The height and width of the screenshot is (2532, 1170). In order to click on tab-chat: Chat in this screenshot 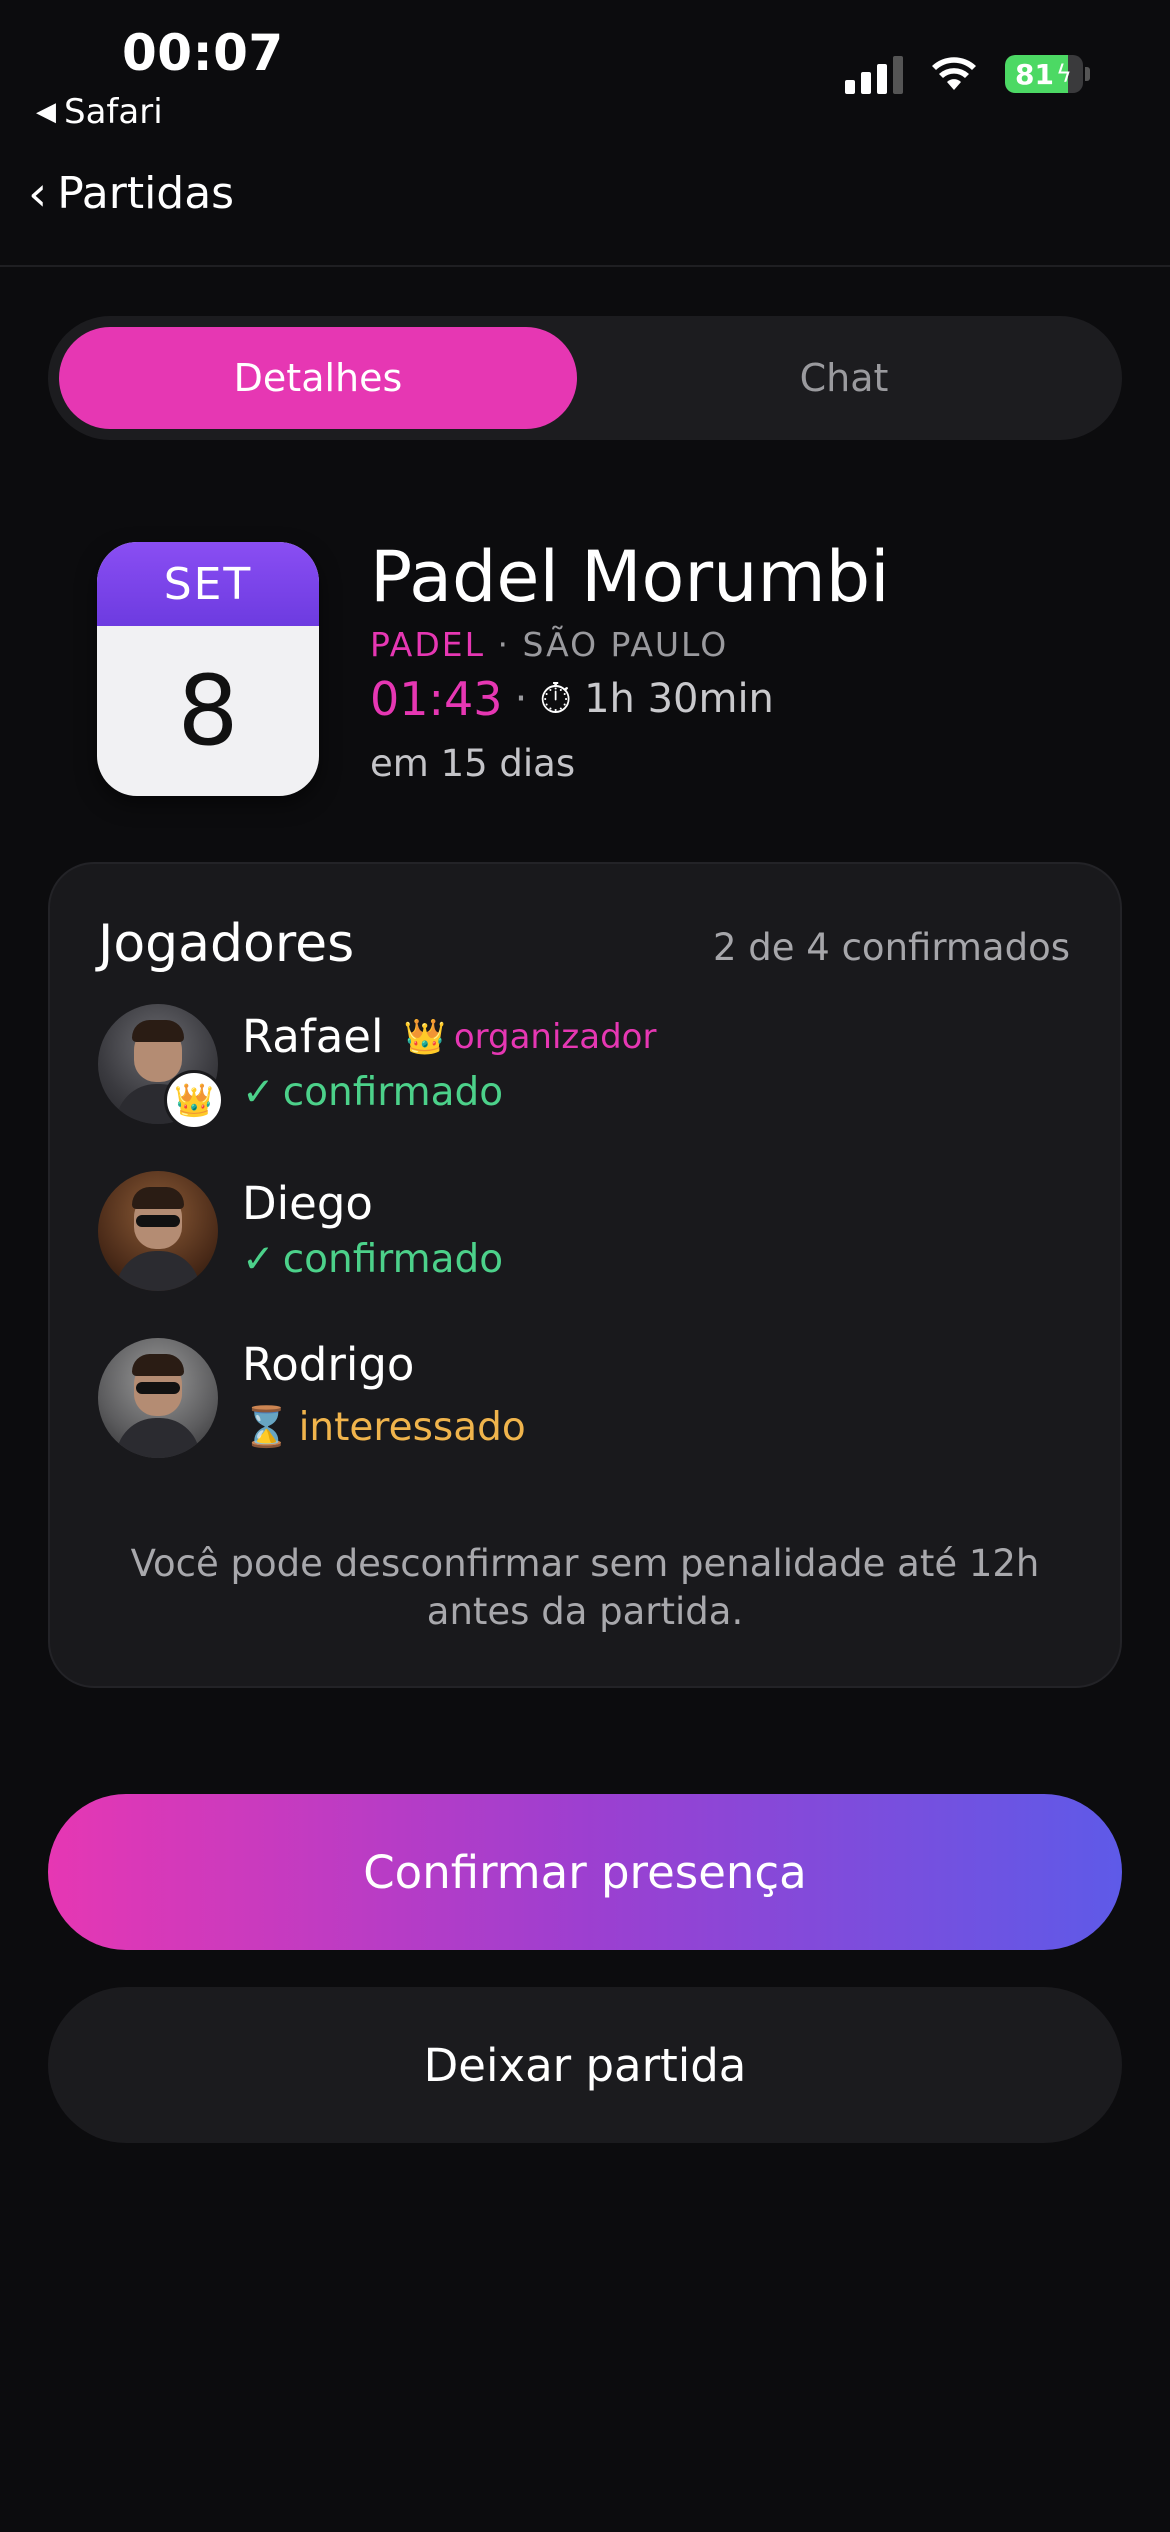, I will do `click(844, 378)`.